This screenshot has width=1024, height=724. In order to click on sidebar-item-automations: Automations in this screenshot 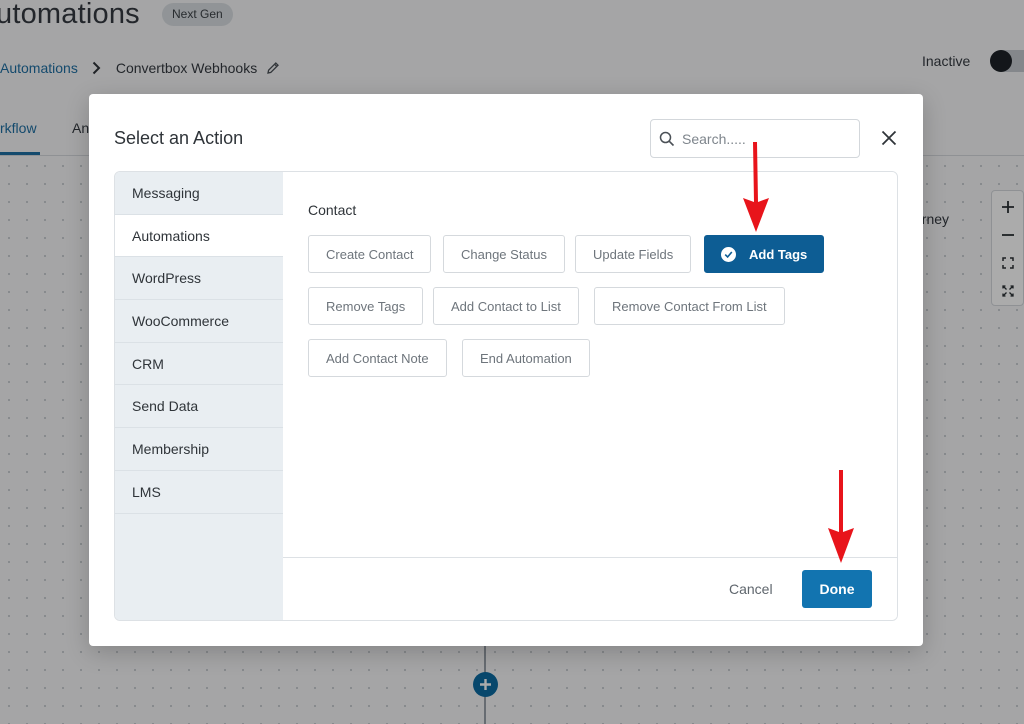, I will do `click(199, 236)`.